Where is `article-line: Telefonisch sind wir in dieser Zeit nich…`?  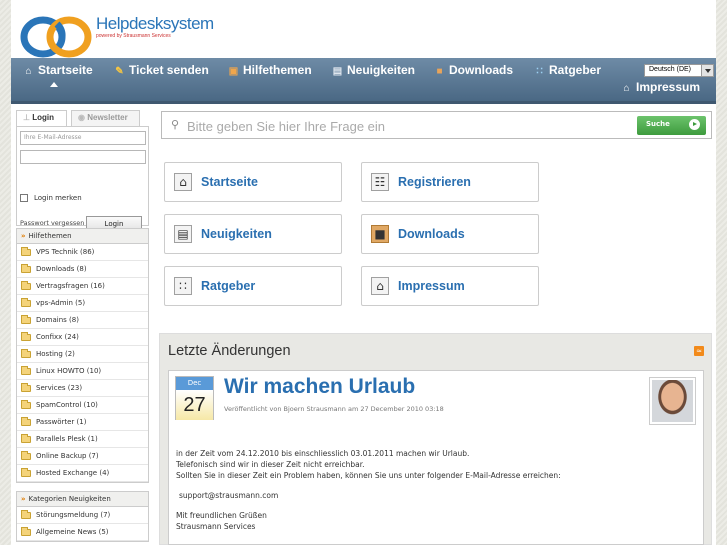 article-line: Telefonisch sind wir in dieser Zeit nich… is located at coordinates (270, 464).